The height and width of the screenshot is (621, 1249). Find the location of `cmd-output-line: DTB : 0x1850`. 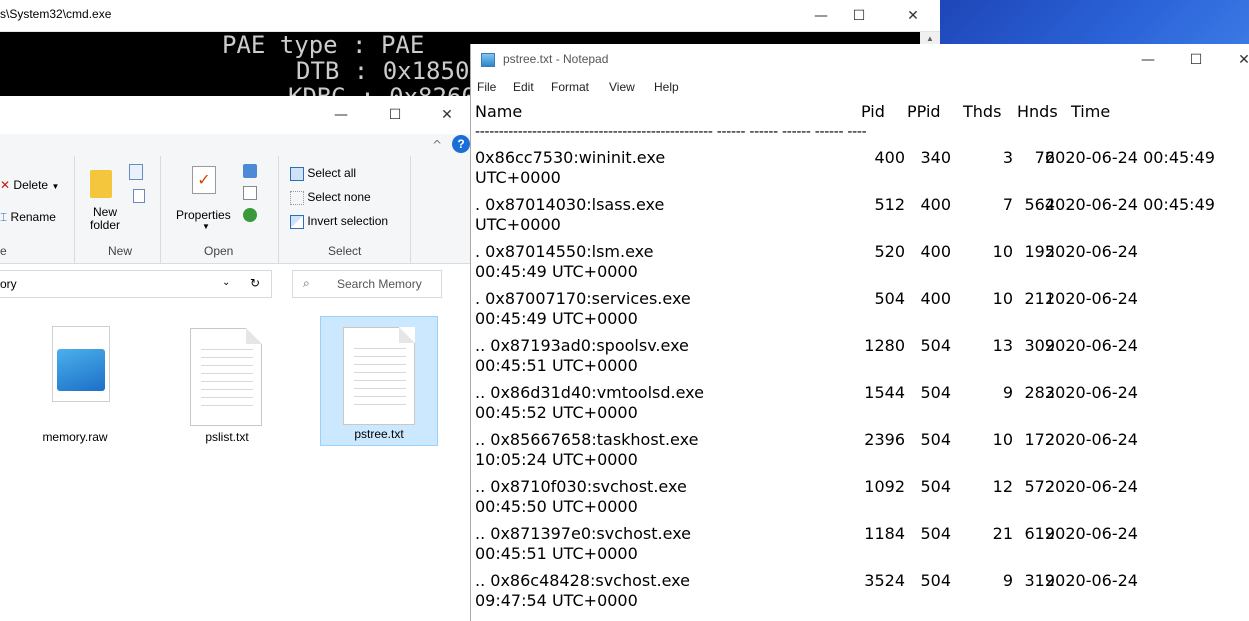

cmd-output-line: DTB : 0x1850 is located at coordinates (383, 71).